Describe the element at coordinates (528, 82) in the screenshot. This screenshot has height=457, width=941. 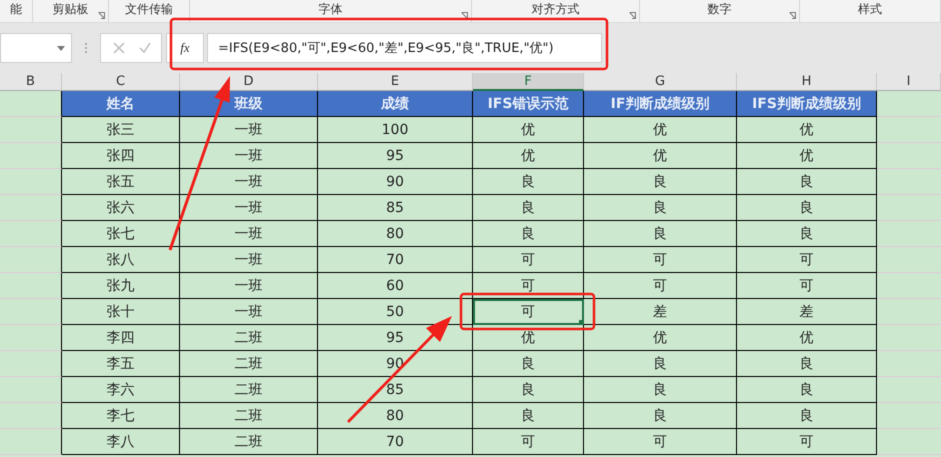
I see `column-header: F` at that location.